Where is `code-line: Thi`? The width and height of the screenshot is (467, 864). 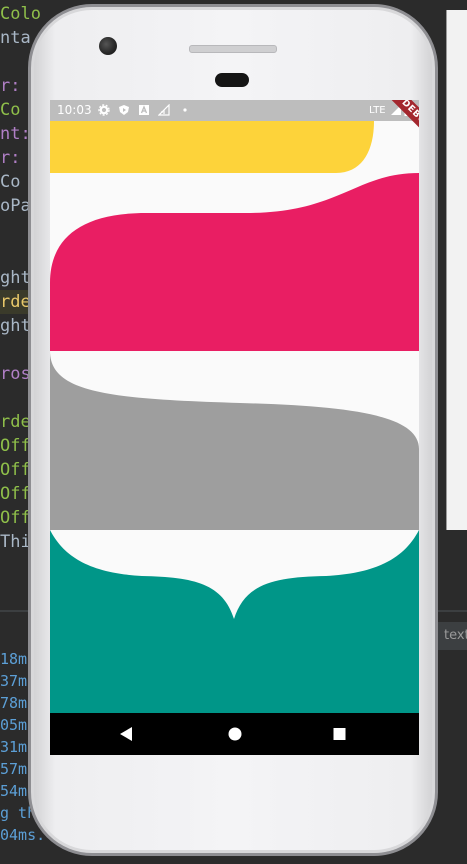 code-line: Thi is located at coordinates (15, 542).